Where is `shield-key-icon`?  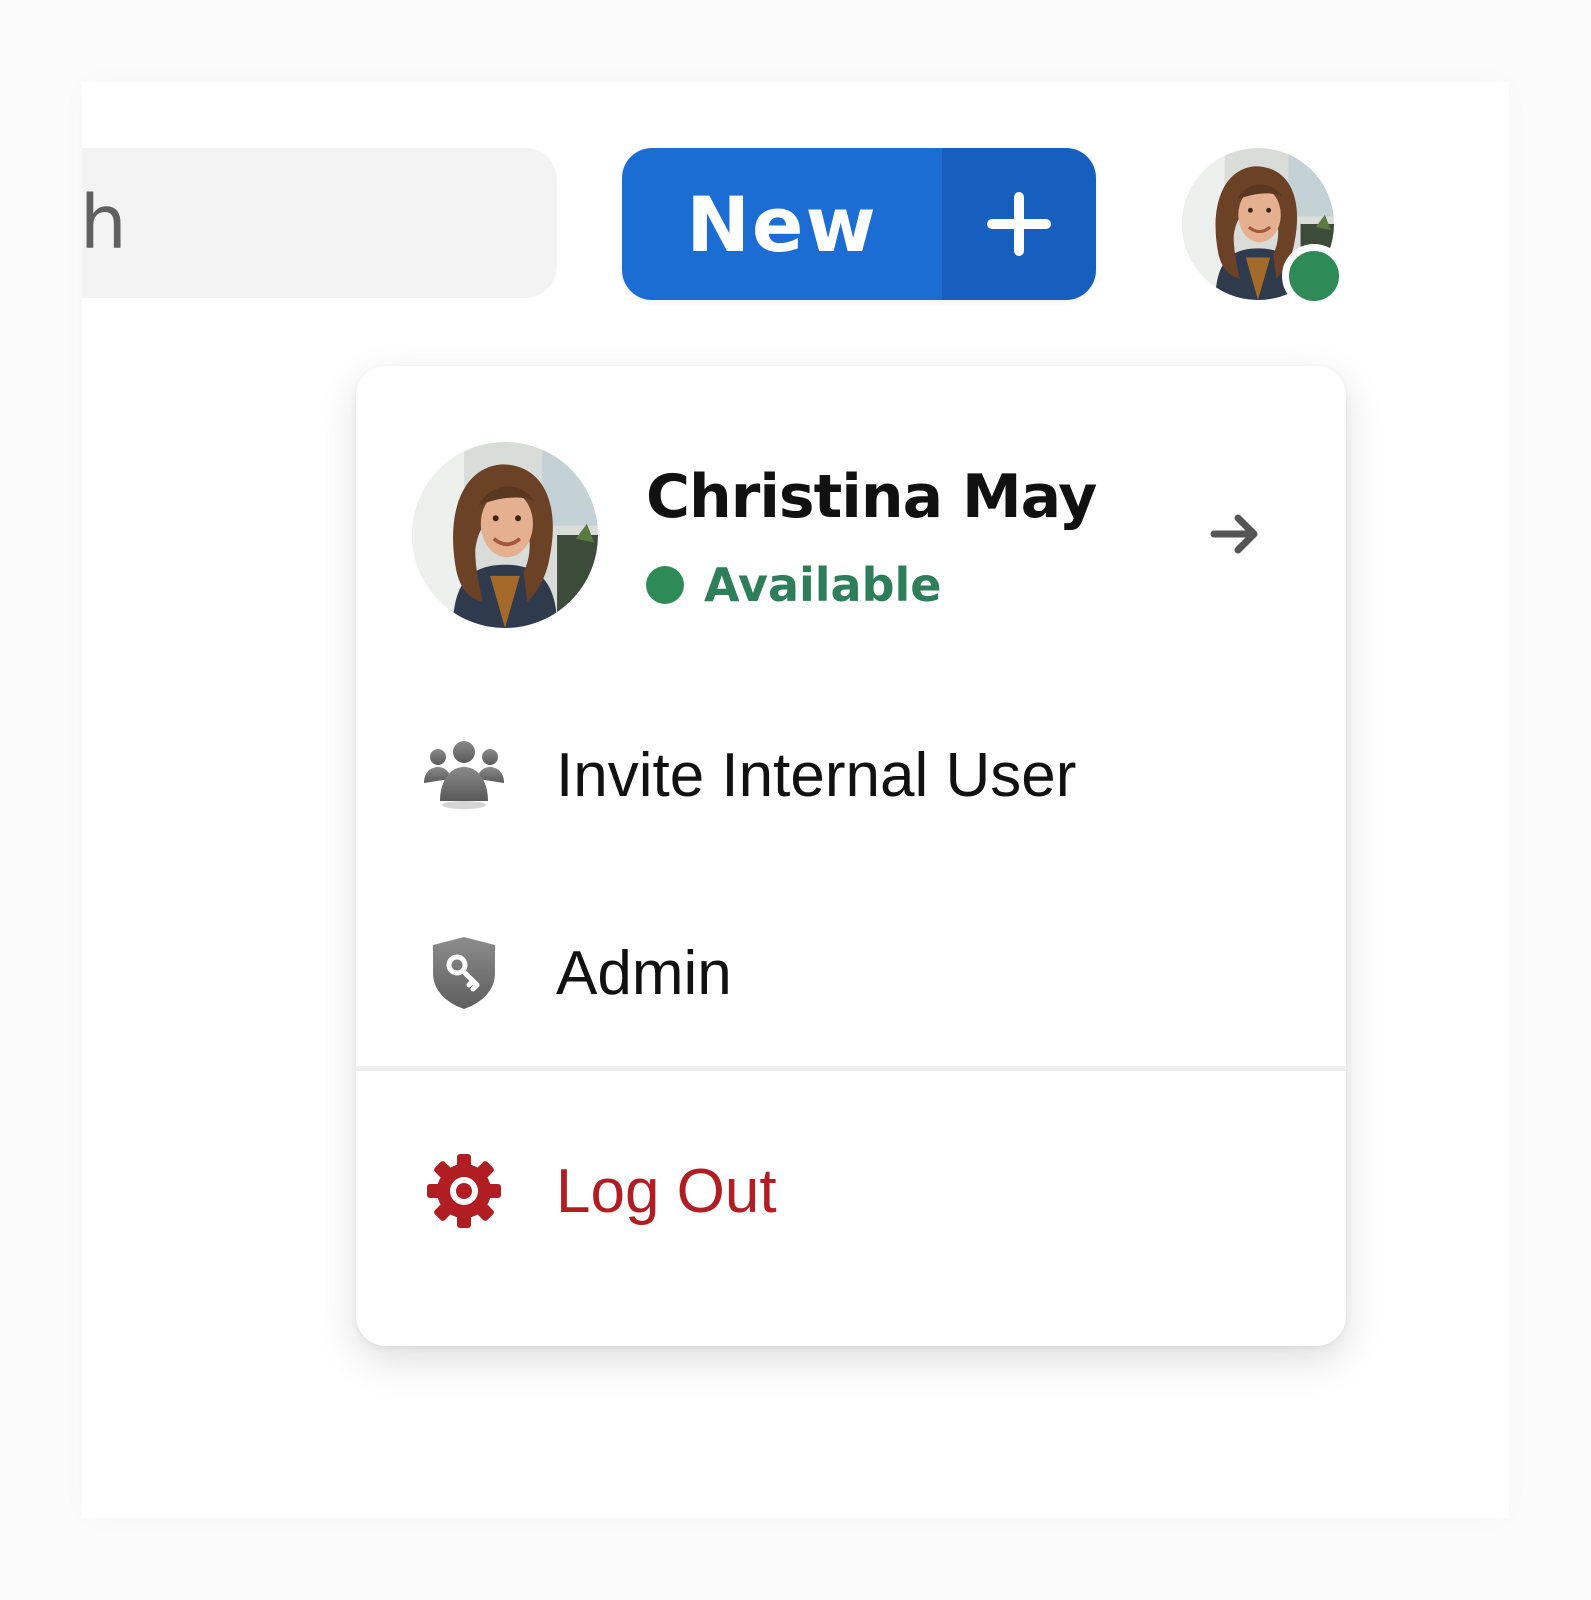 shield-key-icon is located at coordinates (464, 973).